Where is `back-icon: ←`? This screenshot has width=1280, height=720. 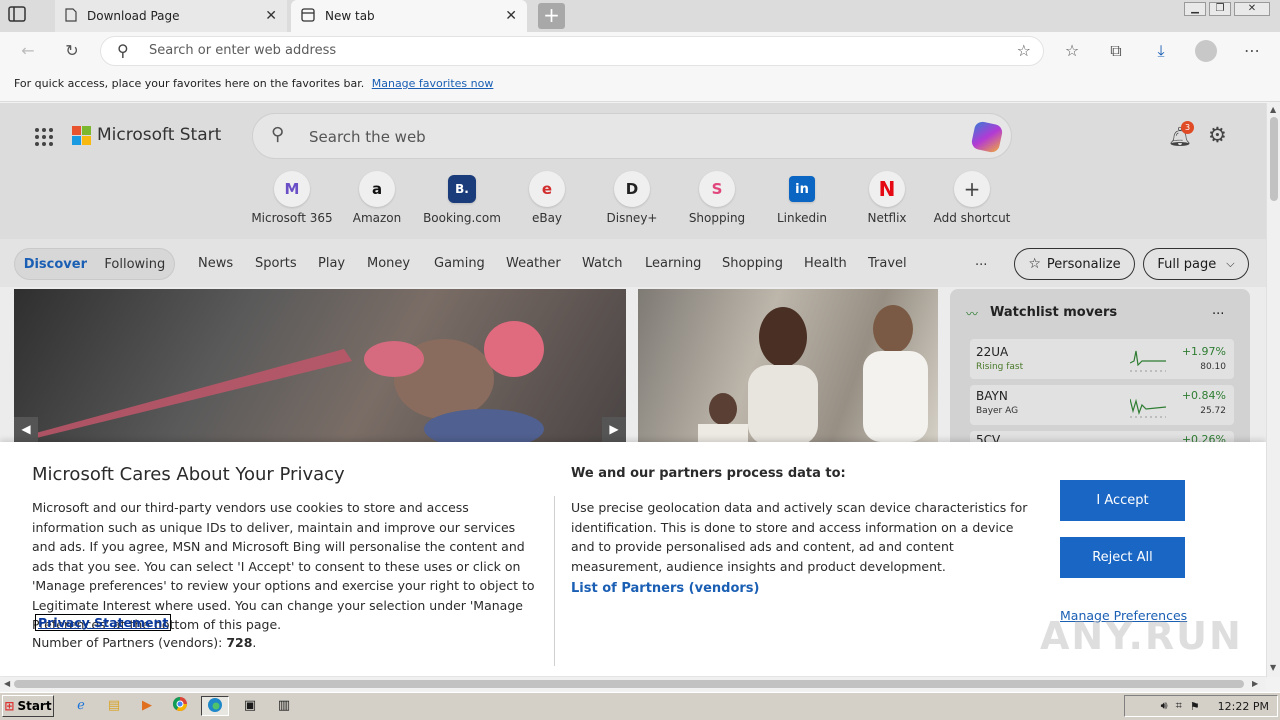 back-icon: ← is located at coordinates (28, 51).